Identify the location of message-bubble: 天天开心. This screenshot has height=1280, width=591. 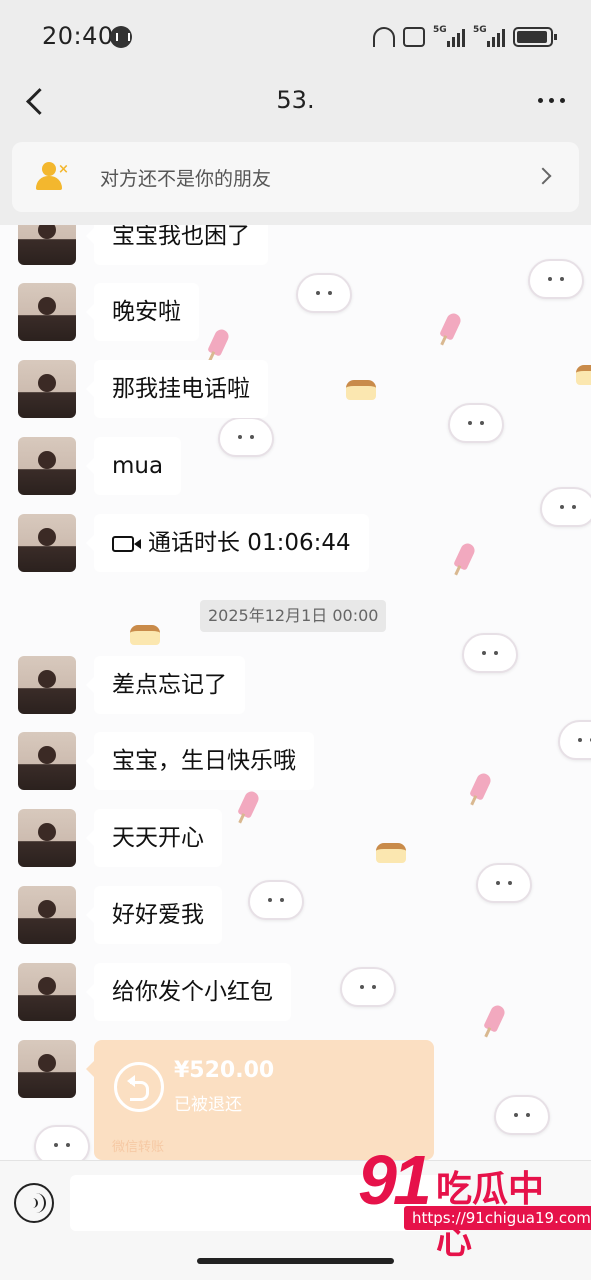
(154, 838).